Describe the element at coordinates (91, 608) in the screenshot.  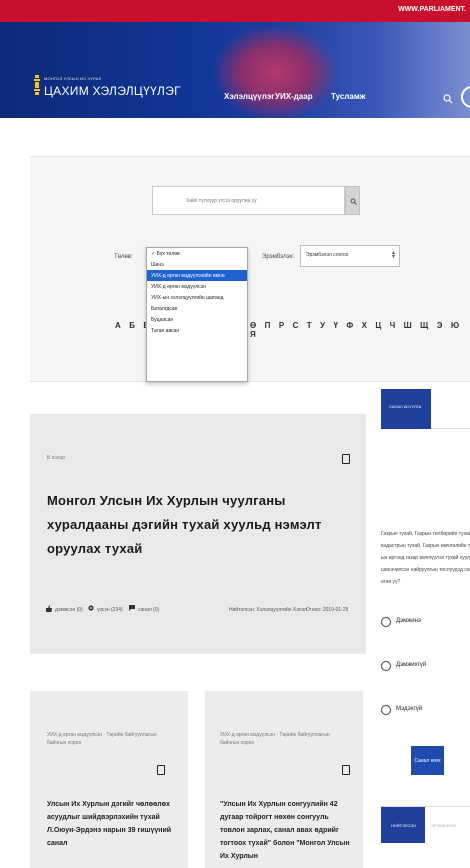
I see `eye-icon` at that location.